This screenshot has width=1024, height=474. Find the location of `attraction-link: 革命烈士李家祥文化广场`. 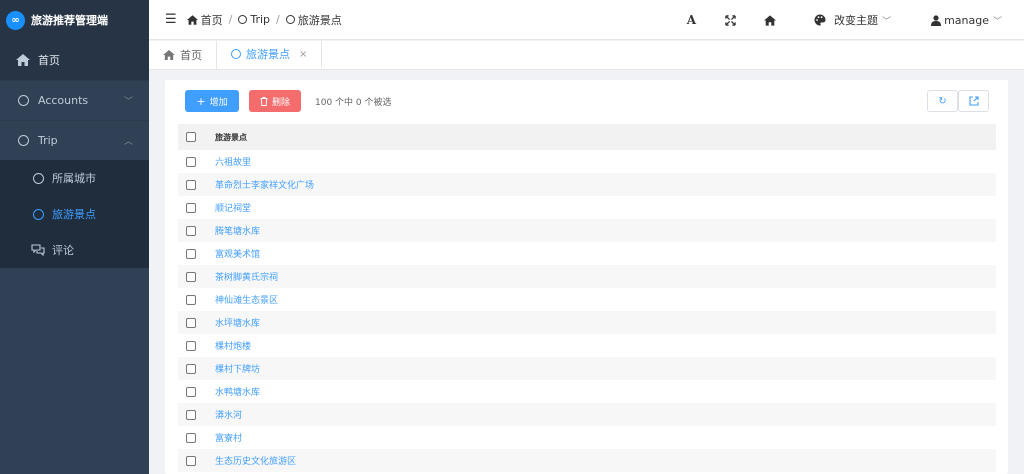

attraction-link: 革命烈士李家祥文化广场 is located at coordinates (264, 184).